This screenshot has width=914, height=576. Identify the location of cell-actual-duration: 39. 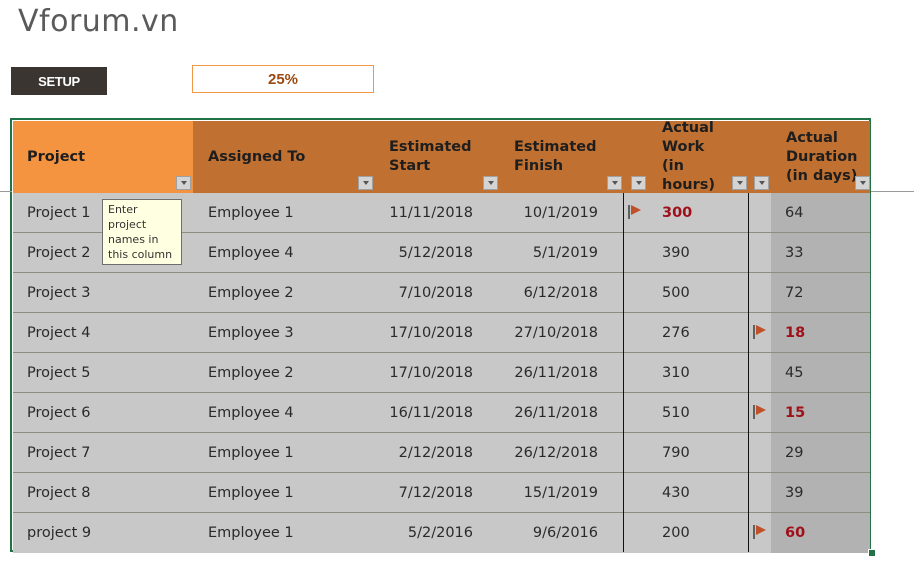
(820, 492).